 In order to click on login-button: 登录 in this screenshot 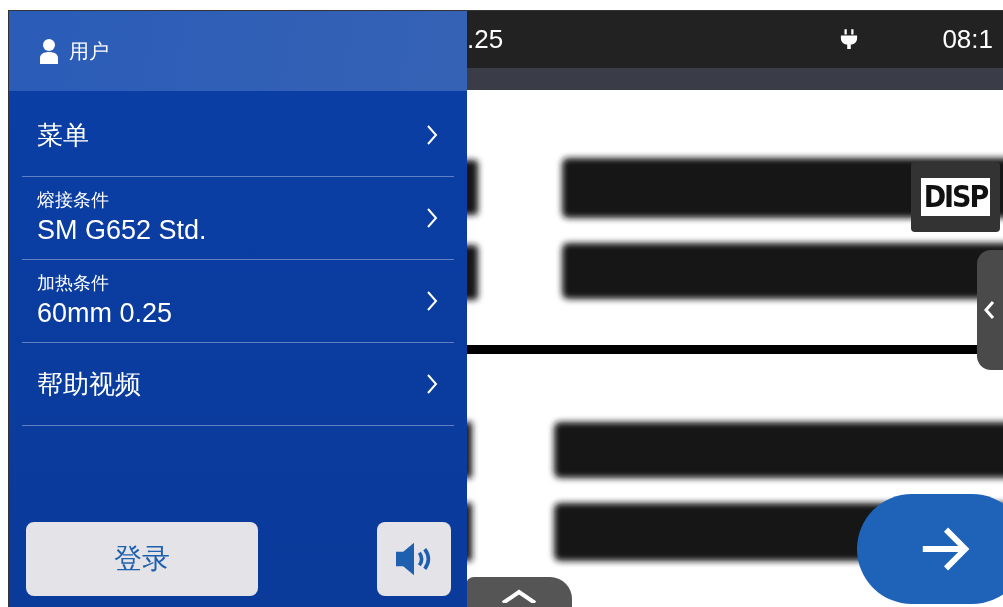, I will do `click(142, 559)`.